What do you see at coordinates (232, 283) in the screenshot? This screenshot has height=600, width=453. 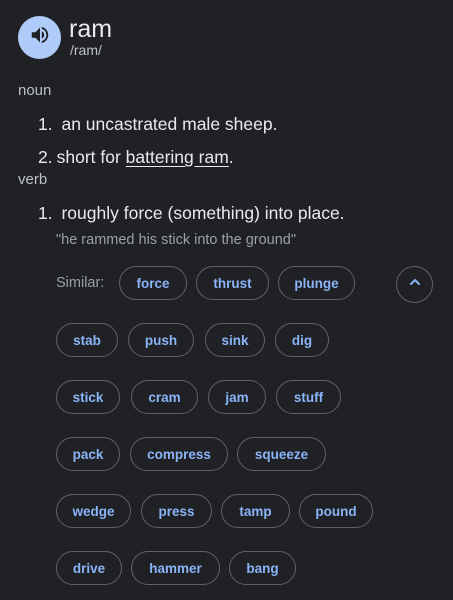 I see `synonym-chip: thrust` at bounding box center [232, 283].